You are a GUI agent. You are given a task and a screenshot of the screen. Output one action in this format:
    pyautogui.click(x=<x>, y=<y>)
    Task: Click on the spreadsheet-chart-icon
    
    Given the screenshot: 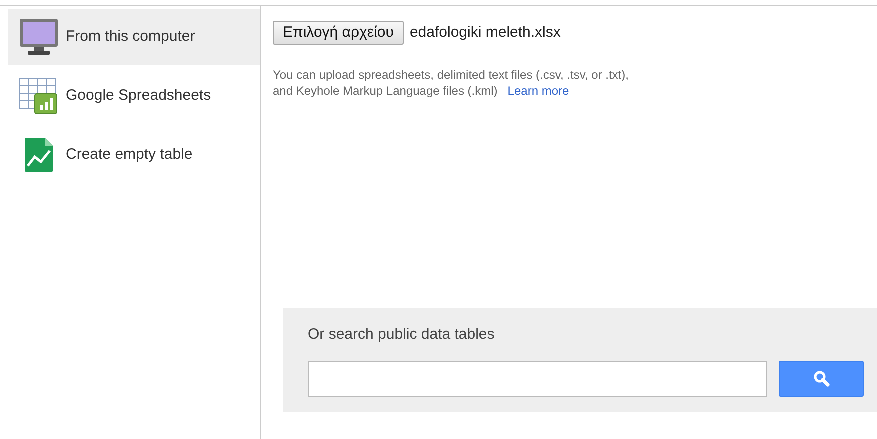 What is the action you would take?
    pyautogui.click(x=39, y=96)
    